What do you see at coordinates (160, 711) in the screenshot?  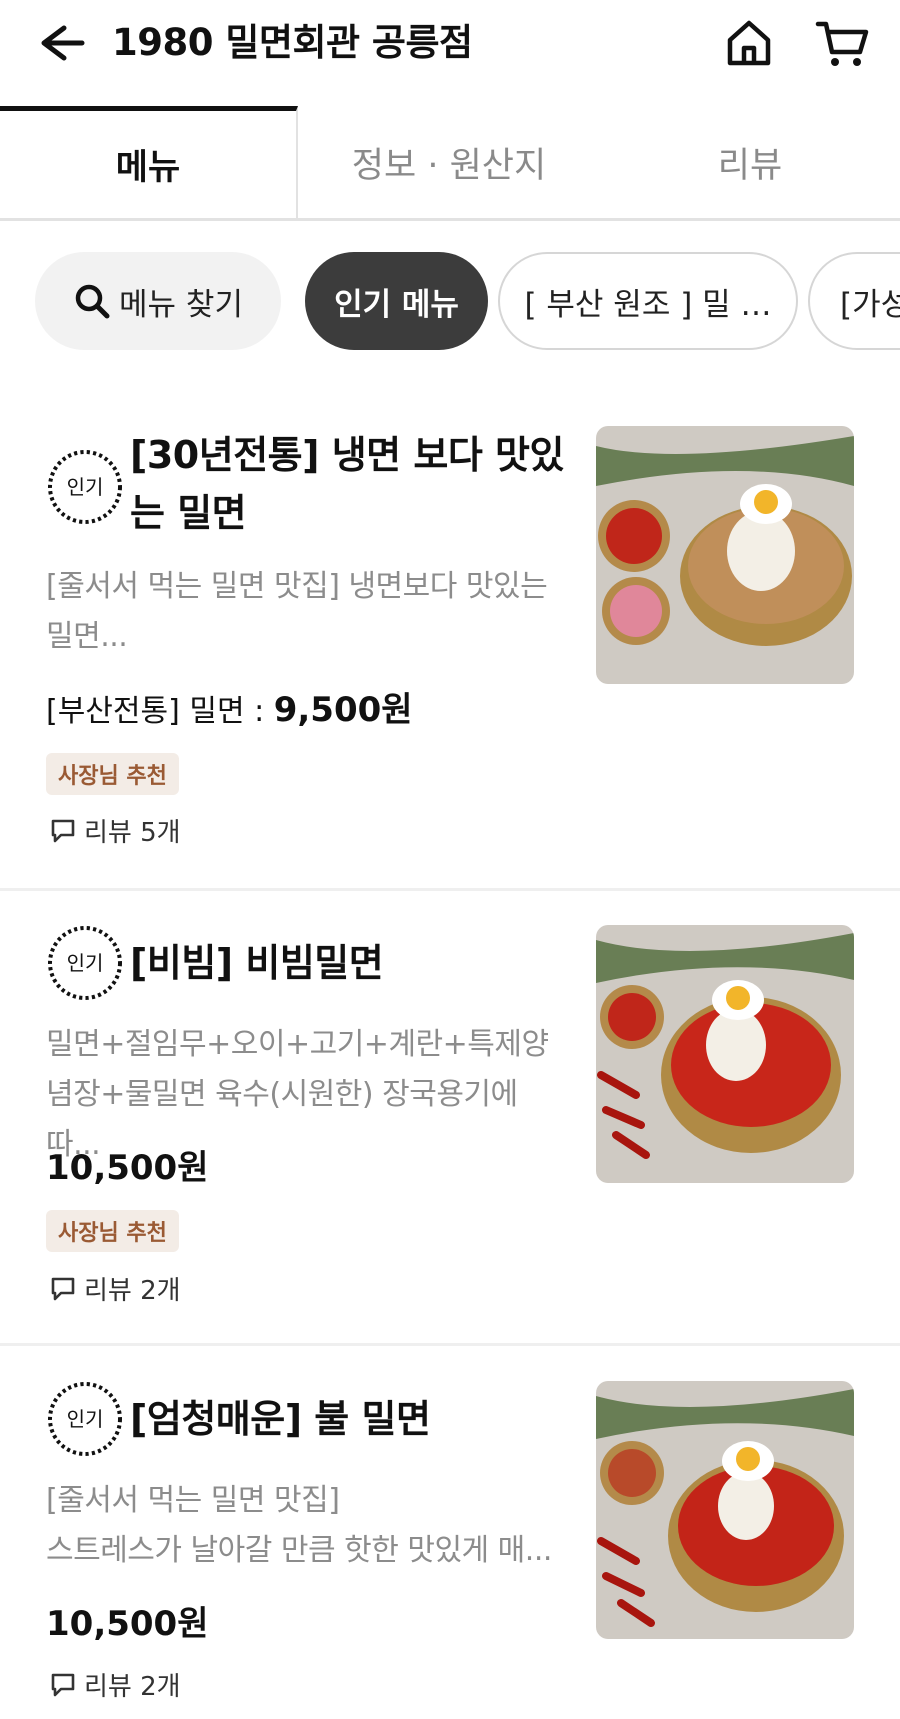 I see `price-prefix: [부산전통] 밀면 :` at bounding box center [160, 711].